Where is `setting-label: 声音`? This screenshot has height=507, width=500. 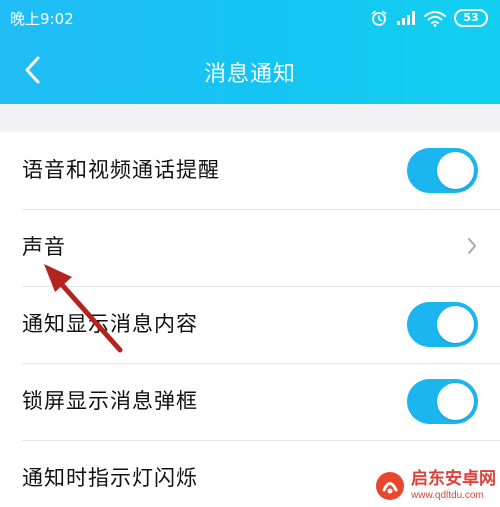 setting-label: 声音 is located at coordinates (44, 247).